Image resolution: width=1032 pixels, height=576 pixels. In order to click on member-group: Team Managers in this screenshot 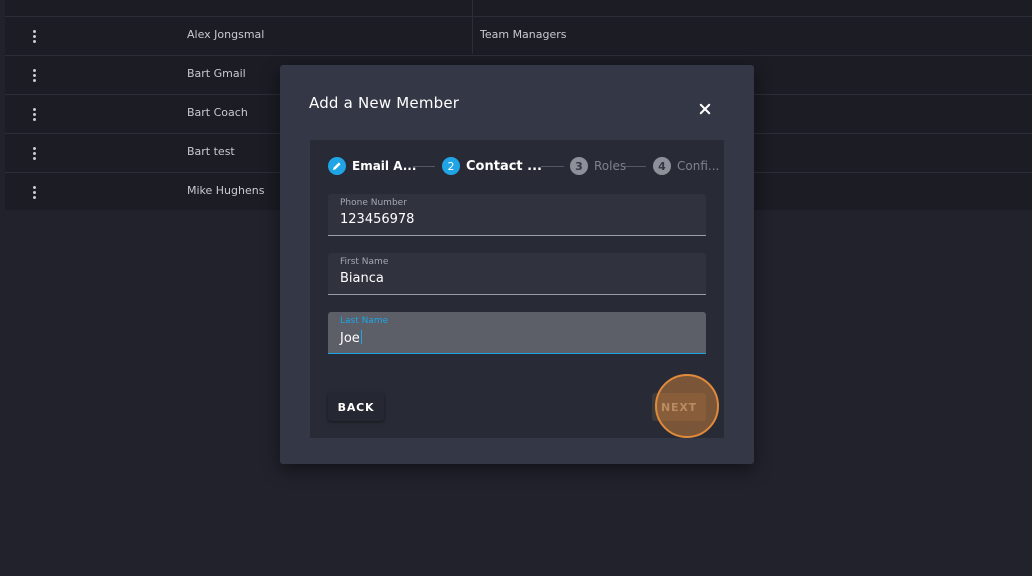, I will do `click(523, 34)`.